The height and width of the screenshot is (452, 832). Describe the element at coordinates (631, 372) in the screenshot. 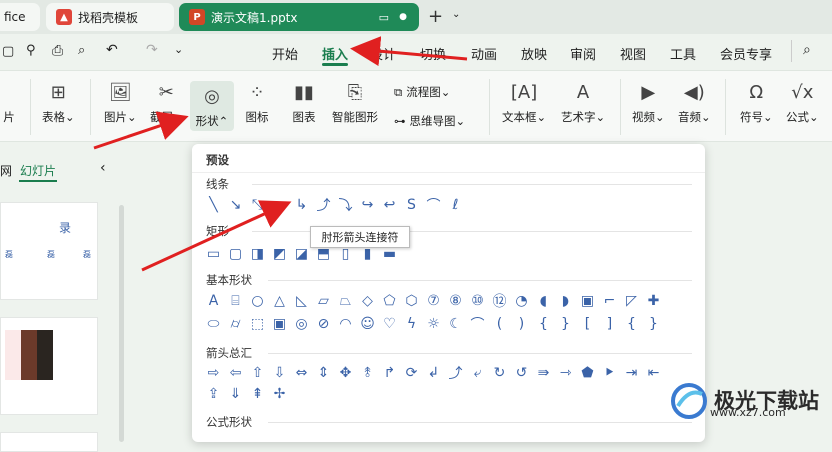

I see `arrow-shape-icon: ⇥` at that location.